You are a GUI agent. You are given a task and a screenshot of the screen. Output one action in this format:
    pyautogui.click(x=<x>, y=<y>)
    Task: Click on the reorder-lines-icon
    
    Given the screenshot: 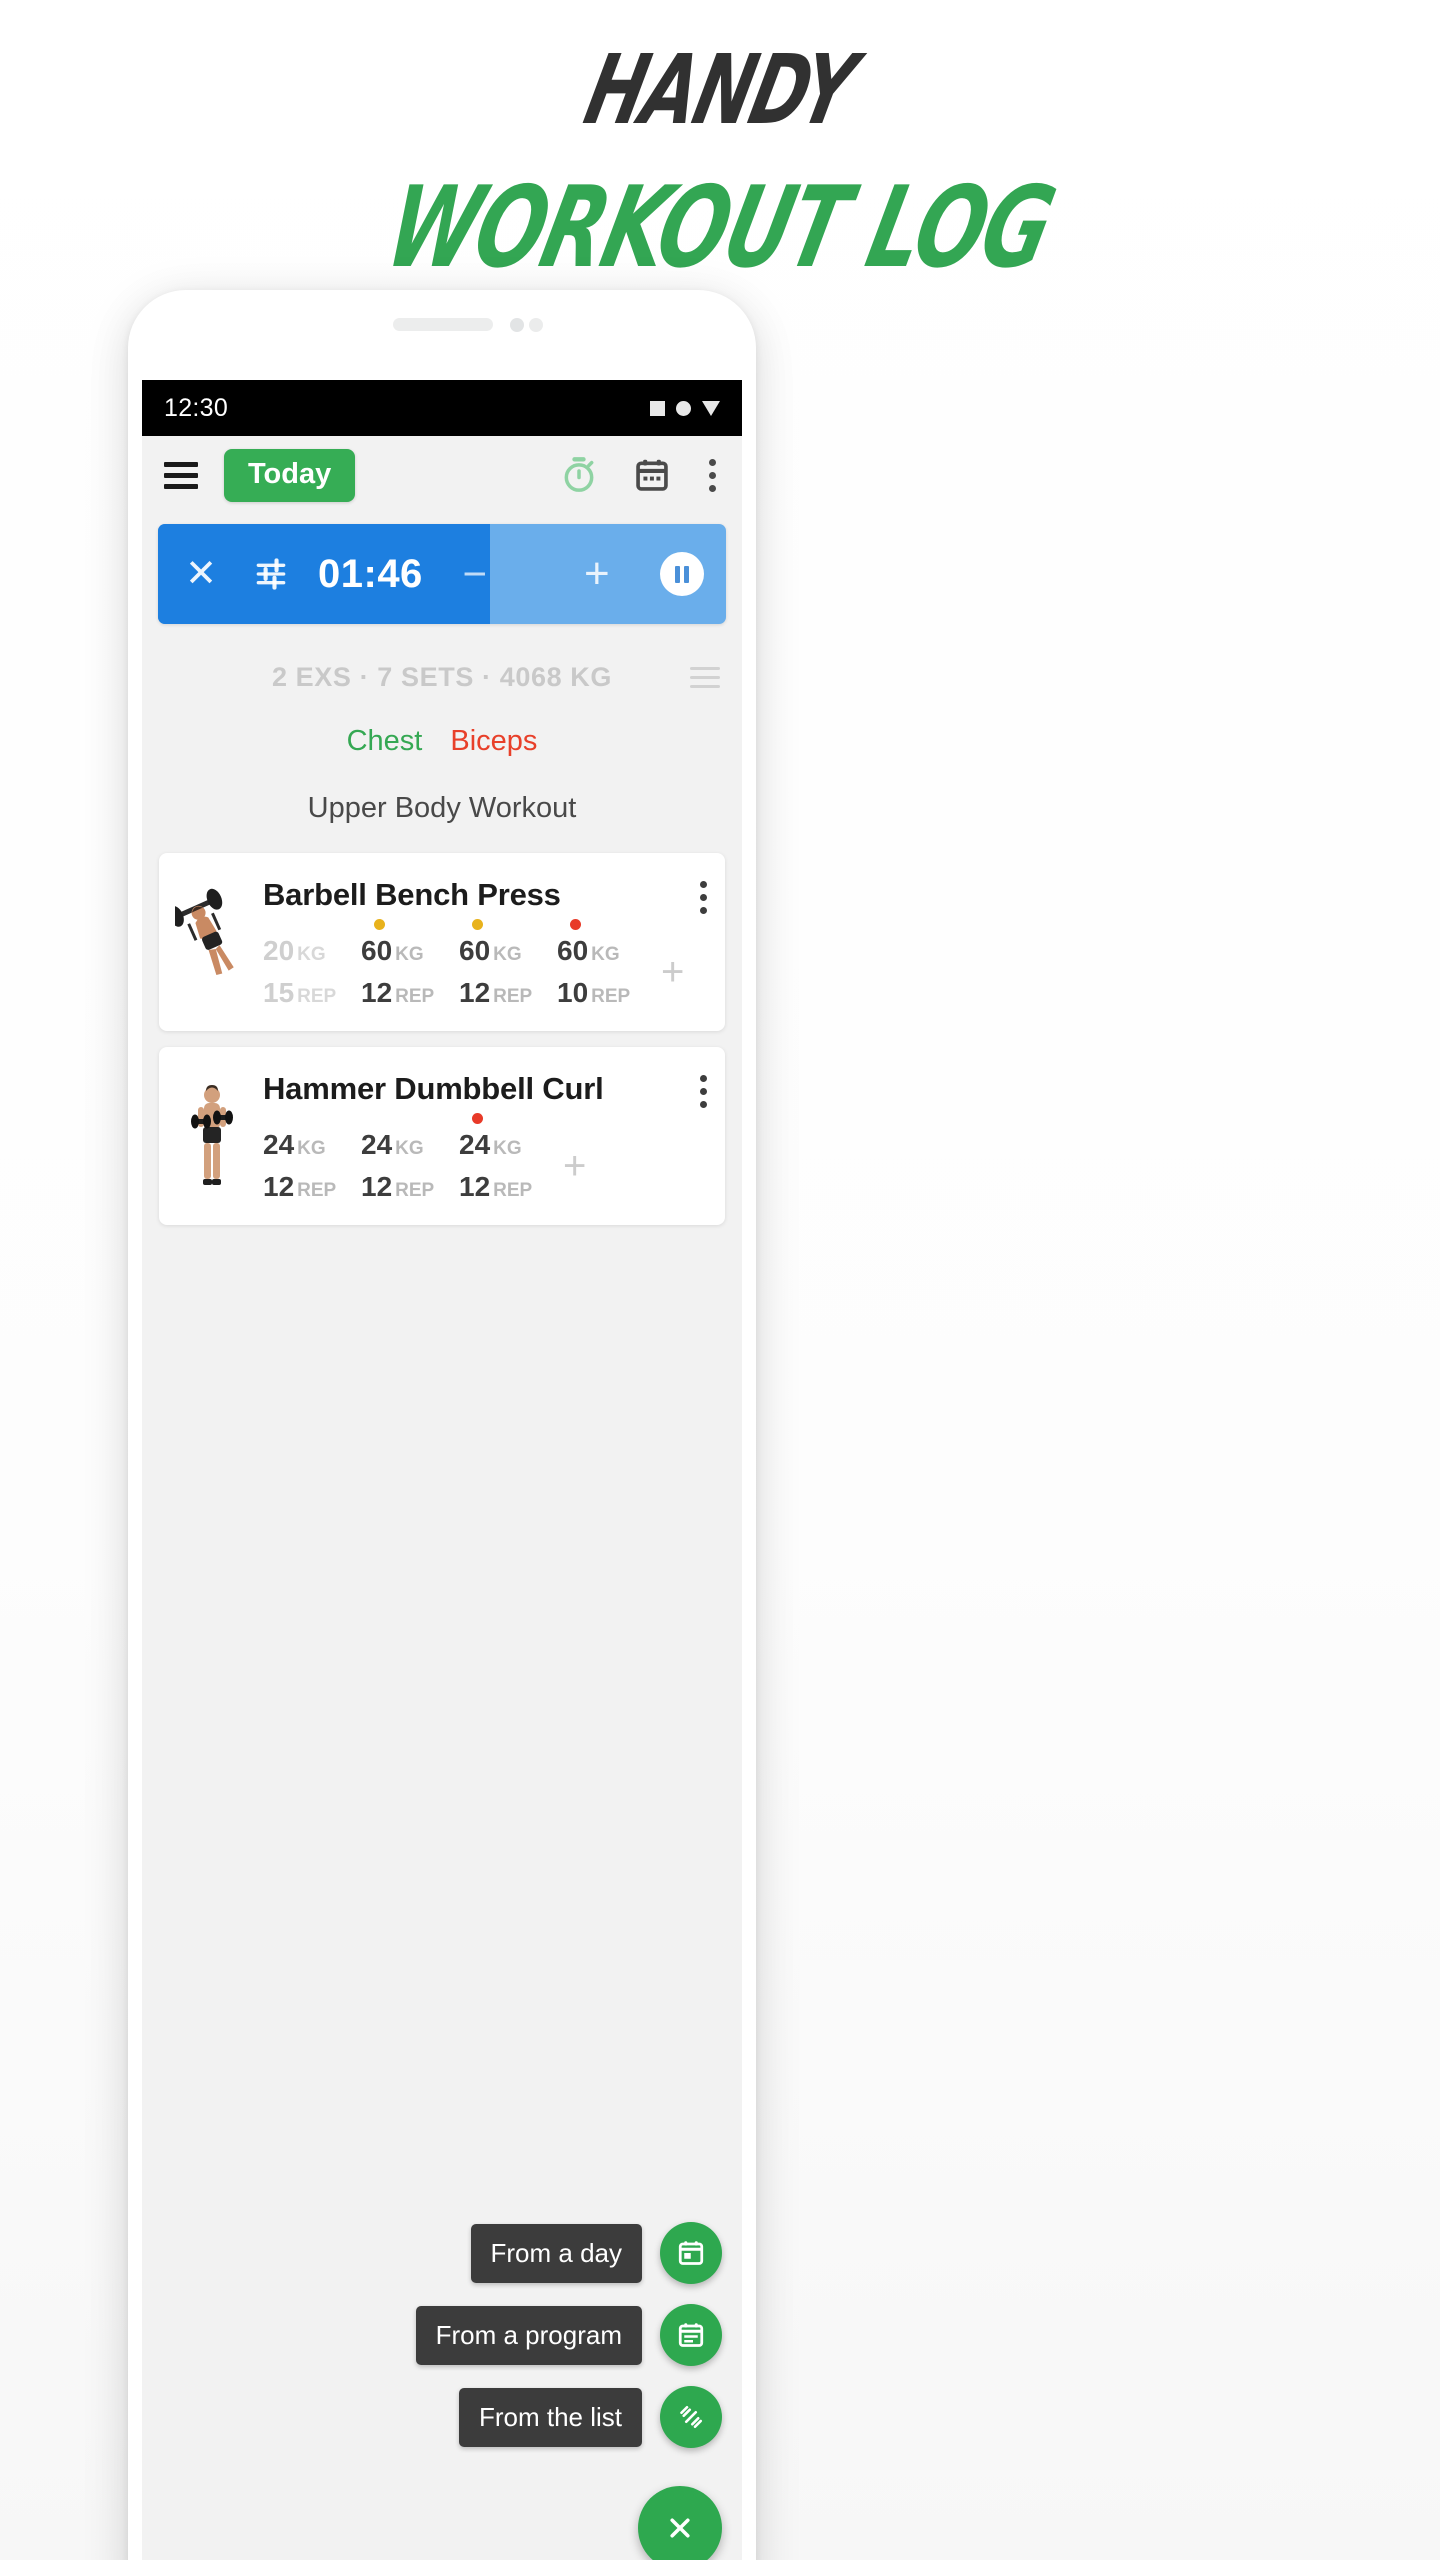 What is the action you would take?
    pyautogui.click(x=705, y=677)
    